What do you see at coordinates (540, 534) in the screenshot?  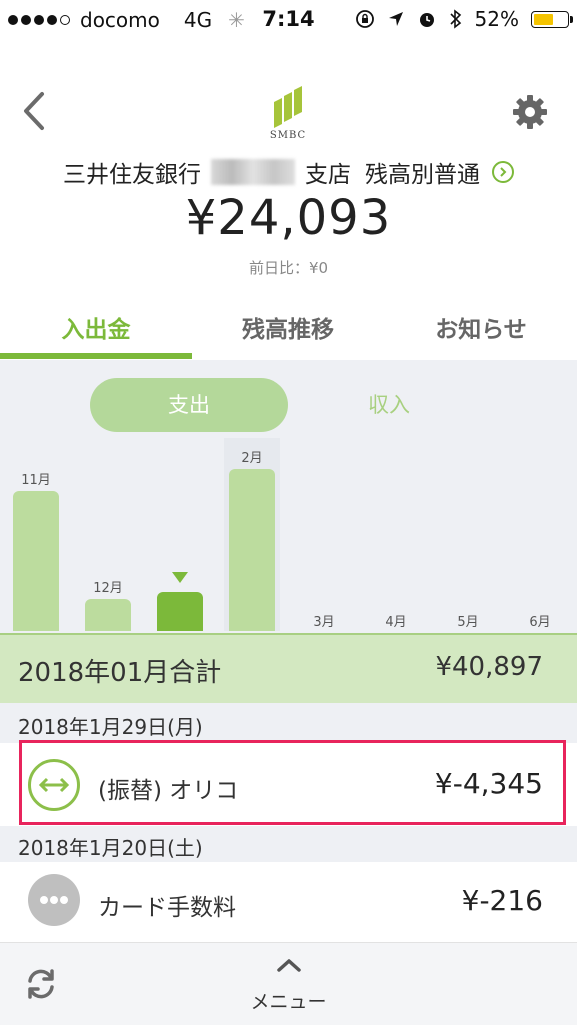 I see `bar-column: 6月` at bounding box center [540, 534].